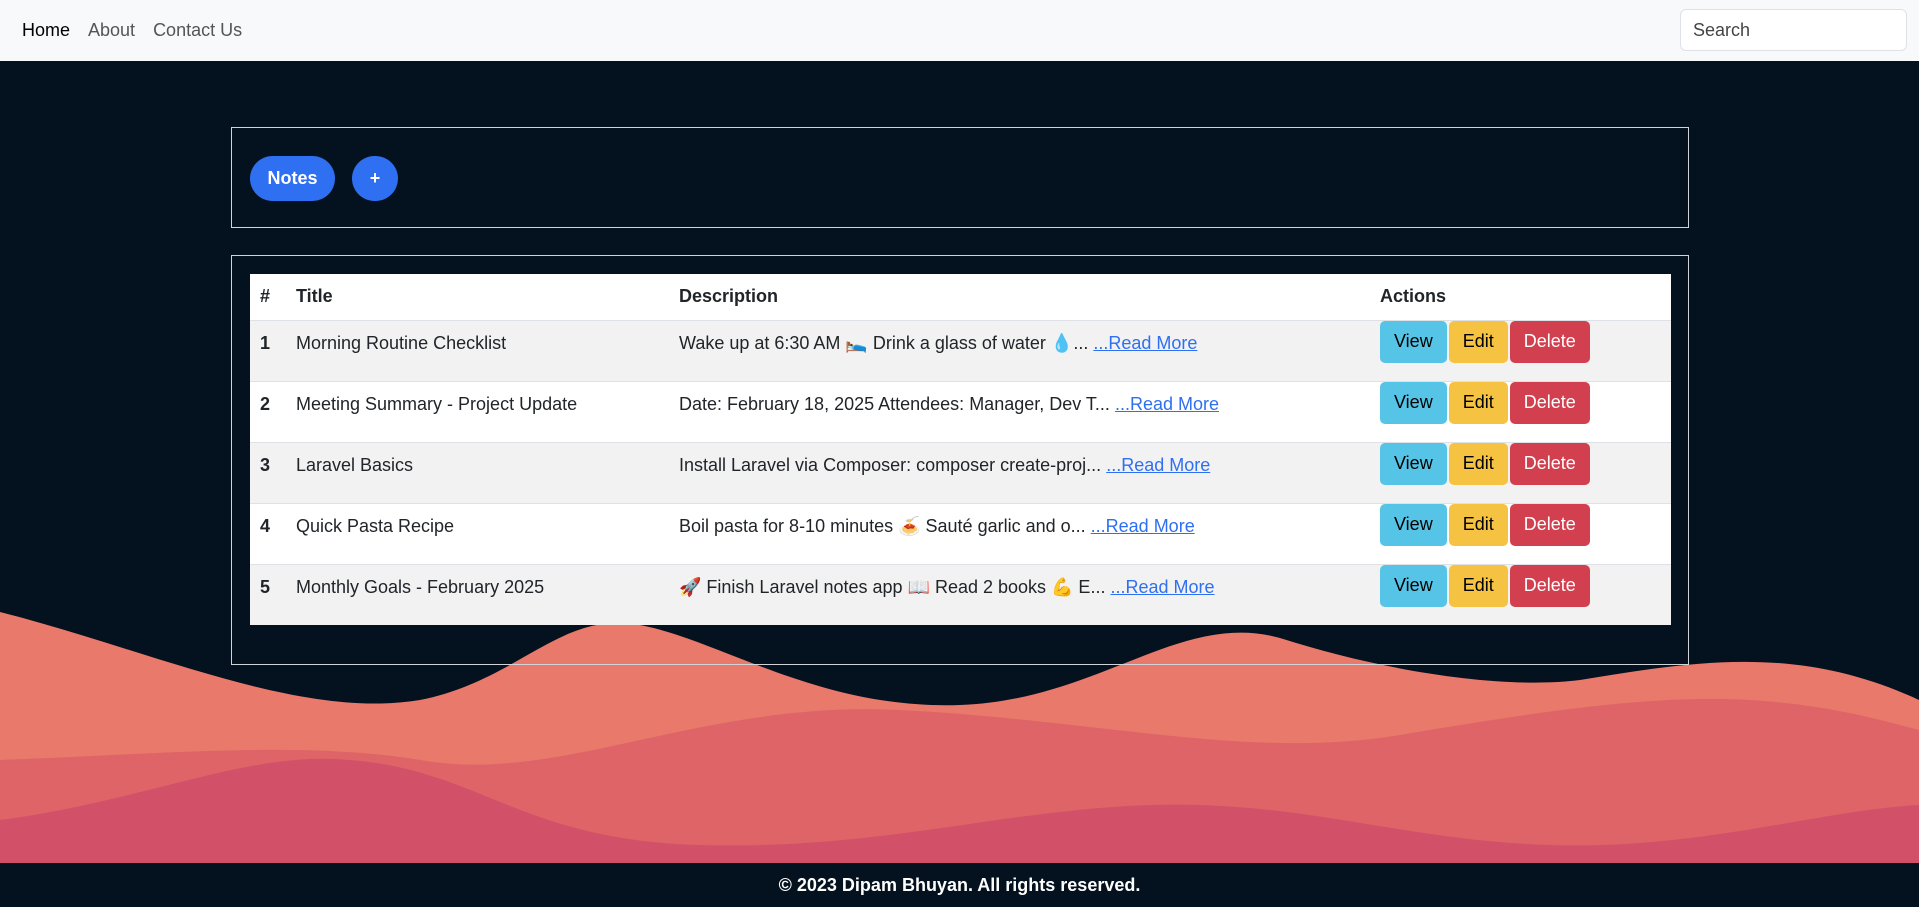 The height and width of the screenshot is (907, 1919). What do you see at coordinates (959, 30) in the screenshot?
I see `navbar: Home About Contact Us` at bounding box center [959, 30].